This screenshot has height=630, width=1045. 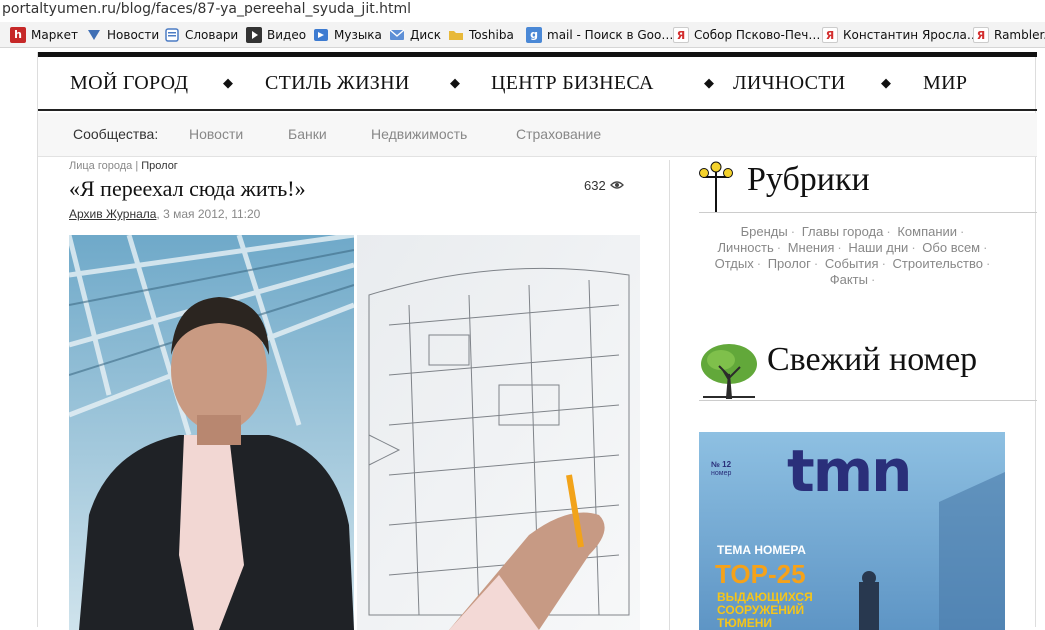 I want to click on tag-item: Личность, so click(x=746, y=247).